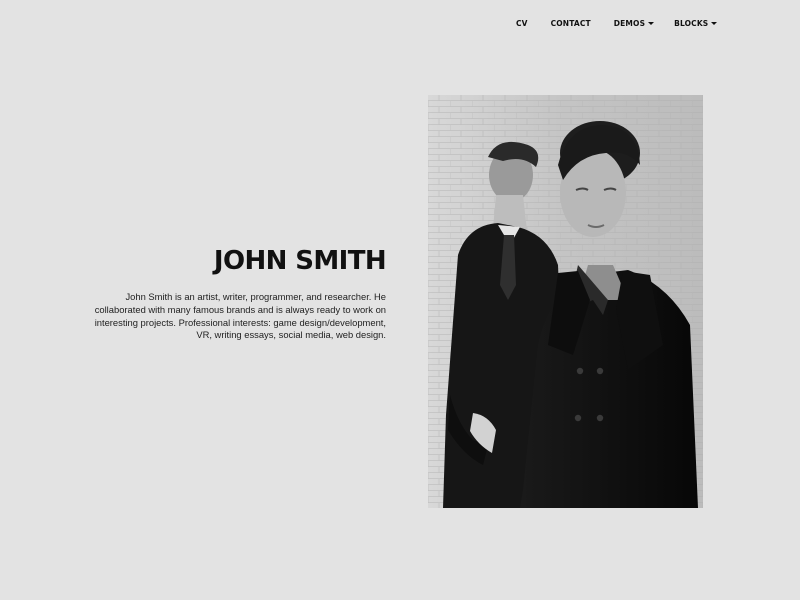 Image resolution: width=800 pixels, height=600 pixels. I want to click on nav-link-cv-label: CV, so click(522, 23).